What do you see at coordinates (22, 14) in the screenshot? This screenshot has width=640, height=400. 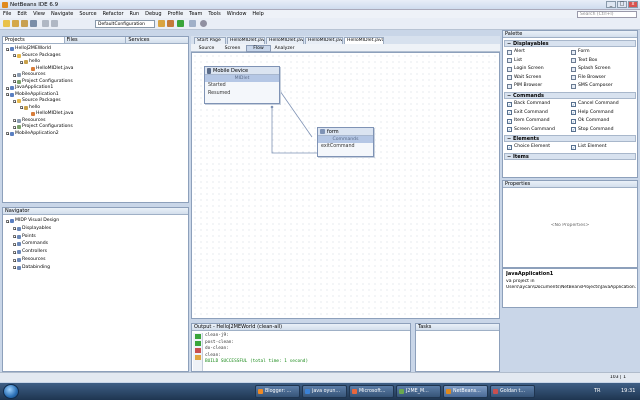 I see `menu-edit: Edit` at bounding box center [22, 14].